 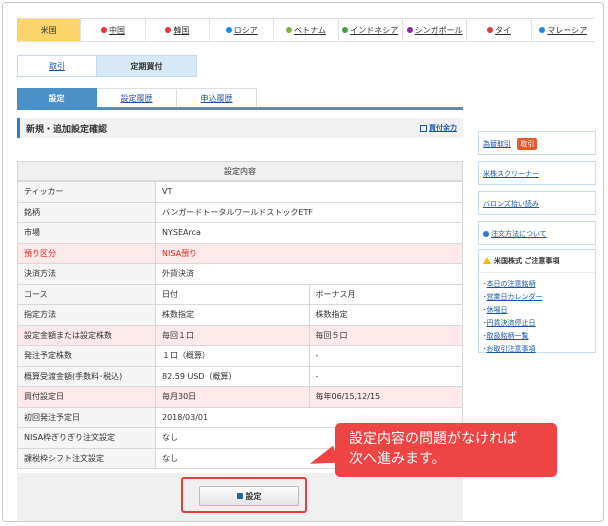 I want to click on notice-link: 休場日, so click(x=497, y=310).